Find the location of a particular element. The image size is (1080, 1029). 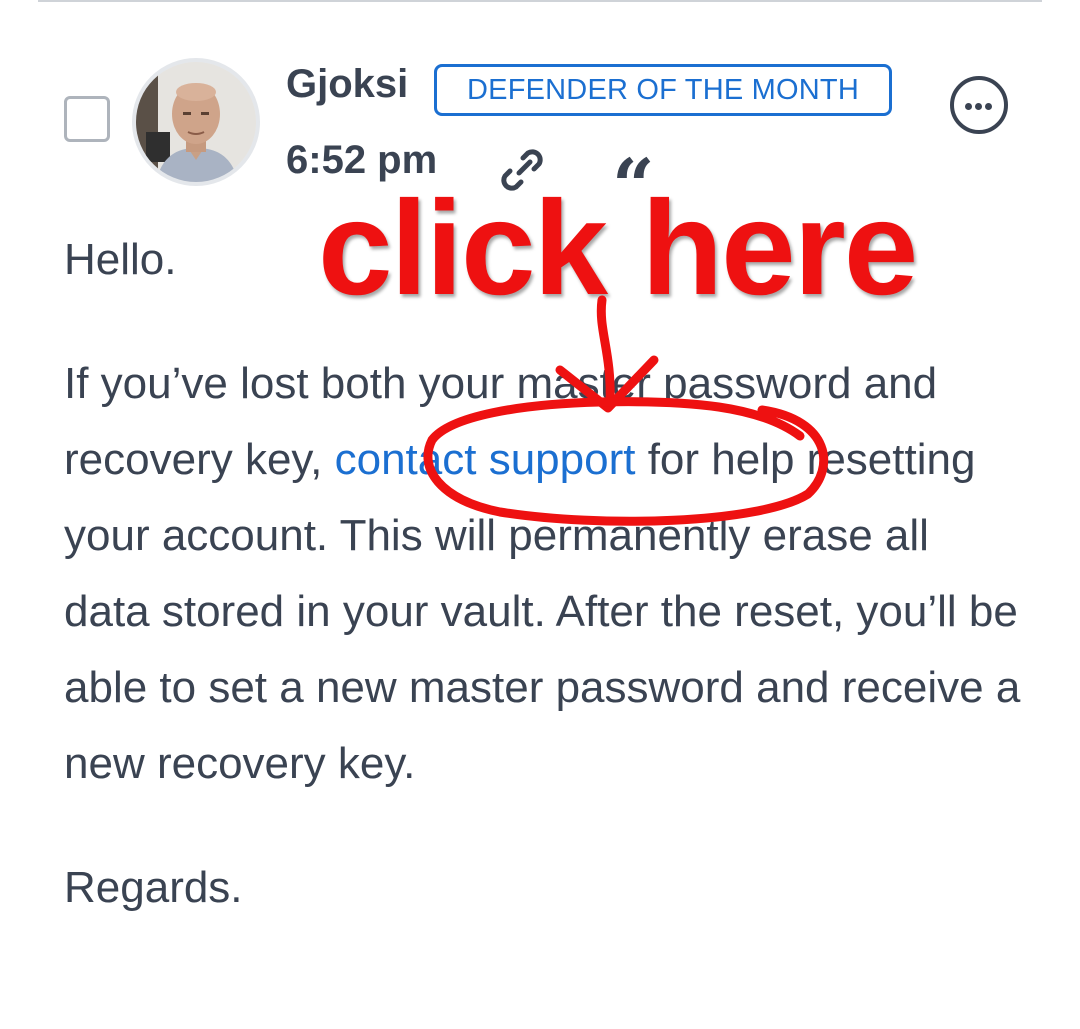

top-divider is located at coordinates (540, 1).